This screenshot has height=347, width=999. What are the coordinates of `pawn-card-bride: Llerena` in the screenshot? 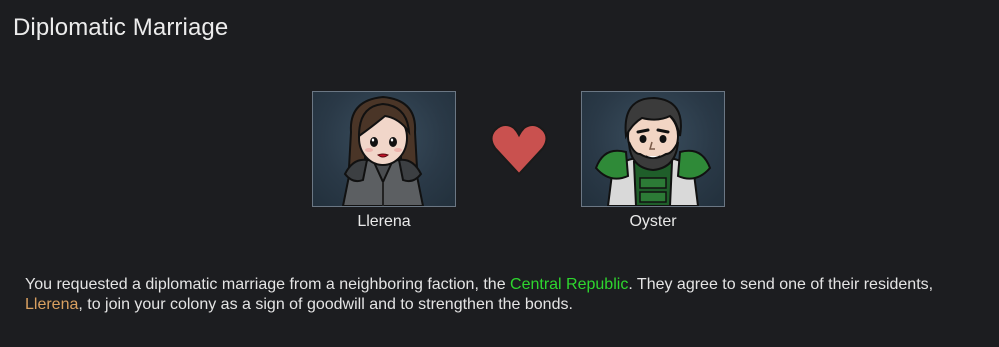 It's located at (384, 161).